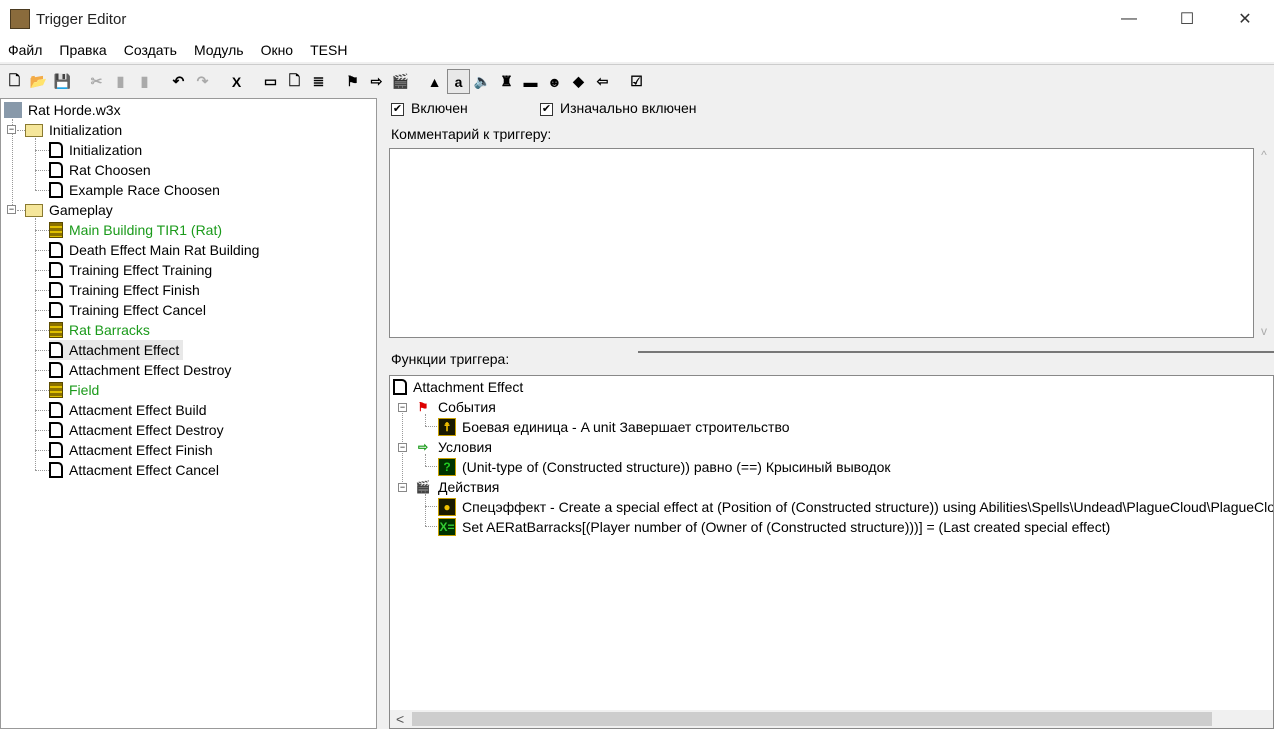 The width and height of the screenshot is (1274, 729). I want to click on object-editor-icon: ♜, so click(506, 81).